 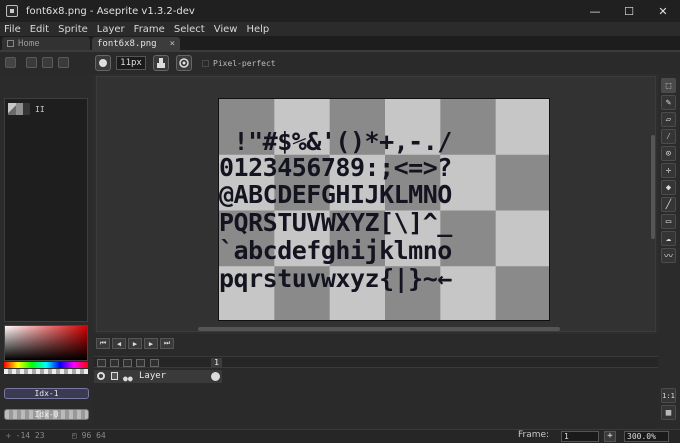 I want to click on layer-row: ●● Layer, so click(x=158, y=376).